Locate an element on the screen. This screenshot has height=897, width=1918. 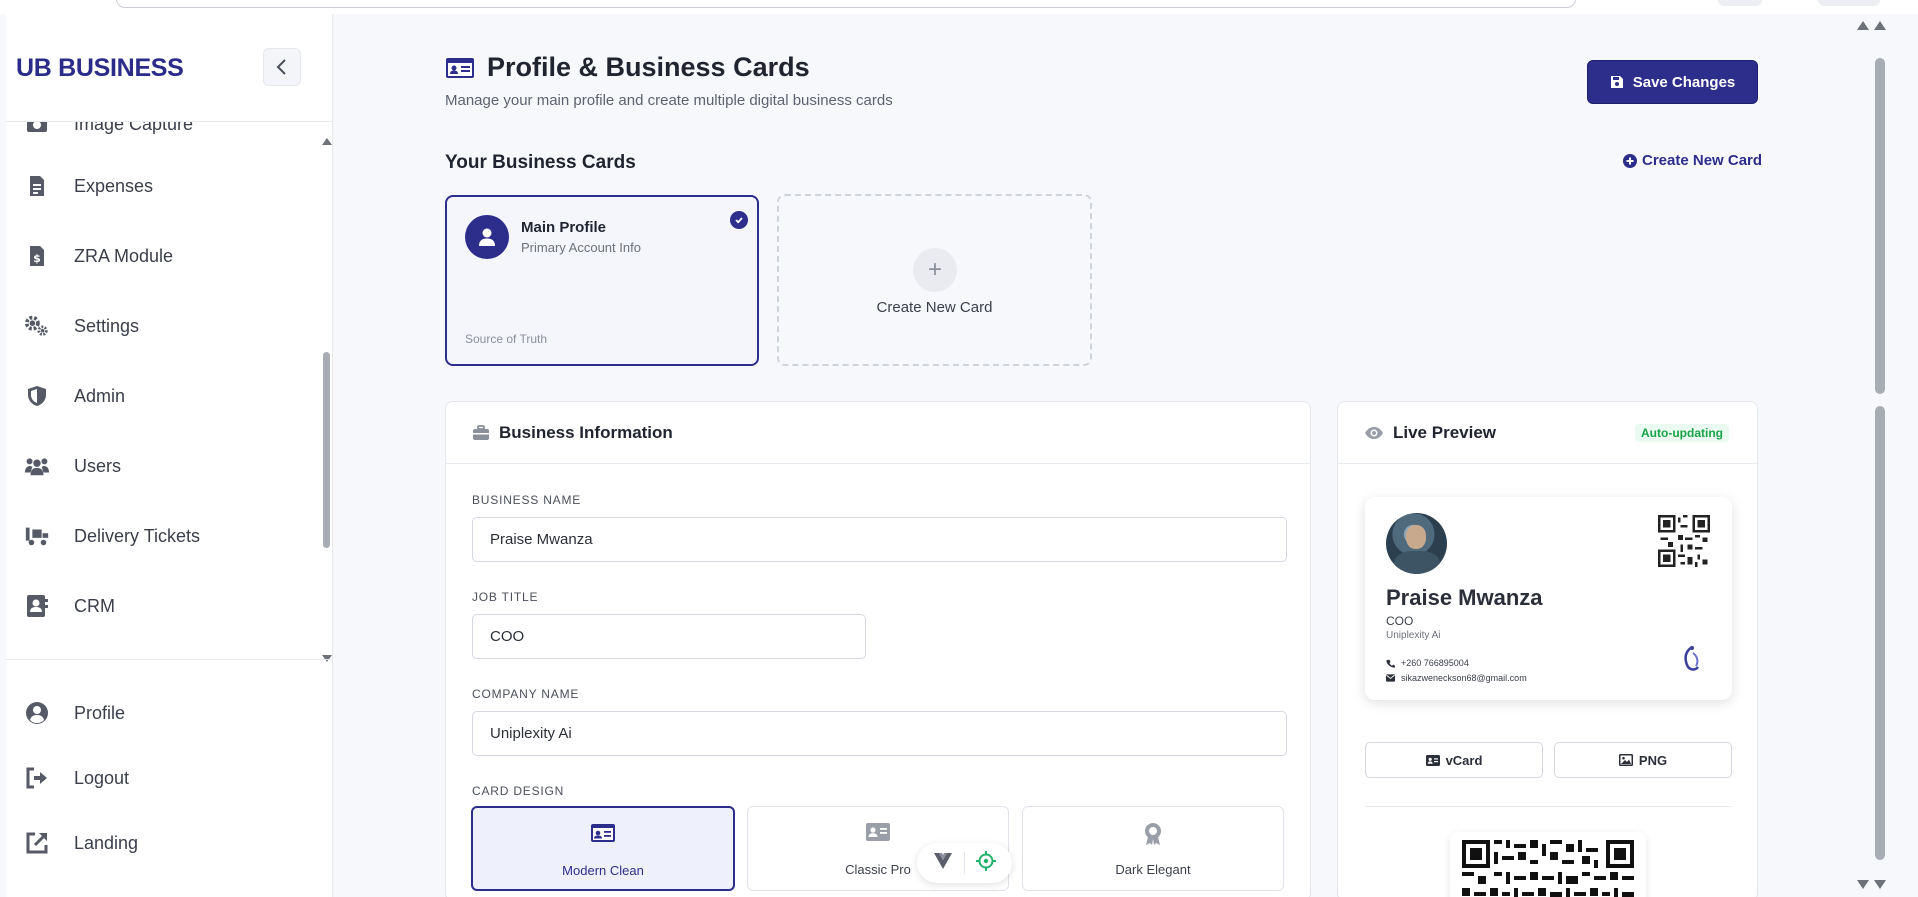
sidebar-item-image-capture: Image Capture is located at coordinates (161, 135).